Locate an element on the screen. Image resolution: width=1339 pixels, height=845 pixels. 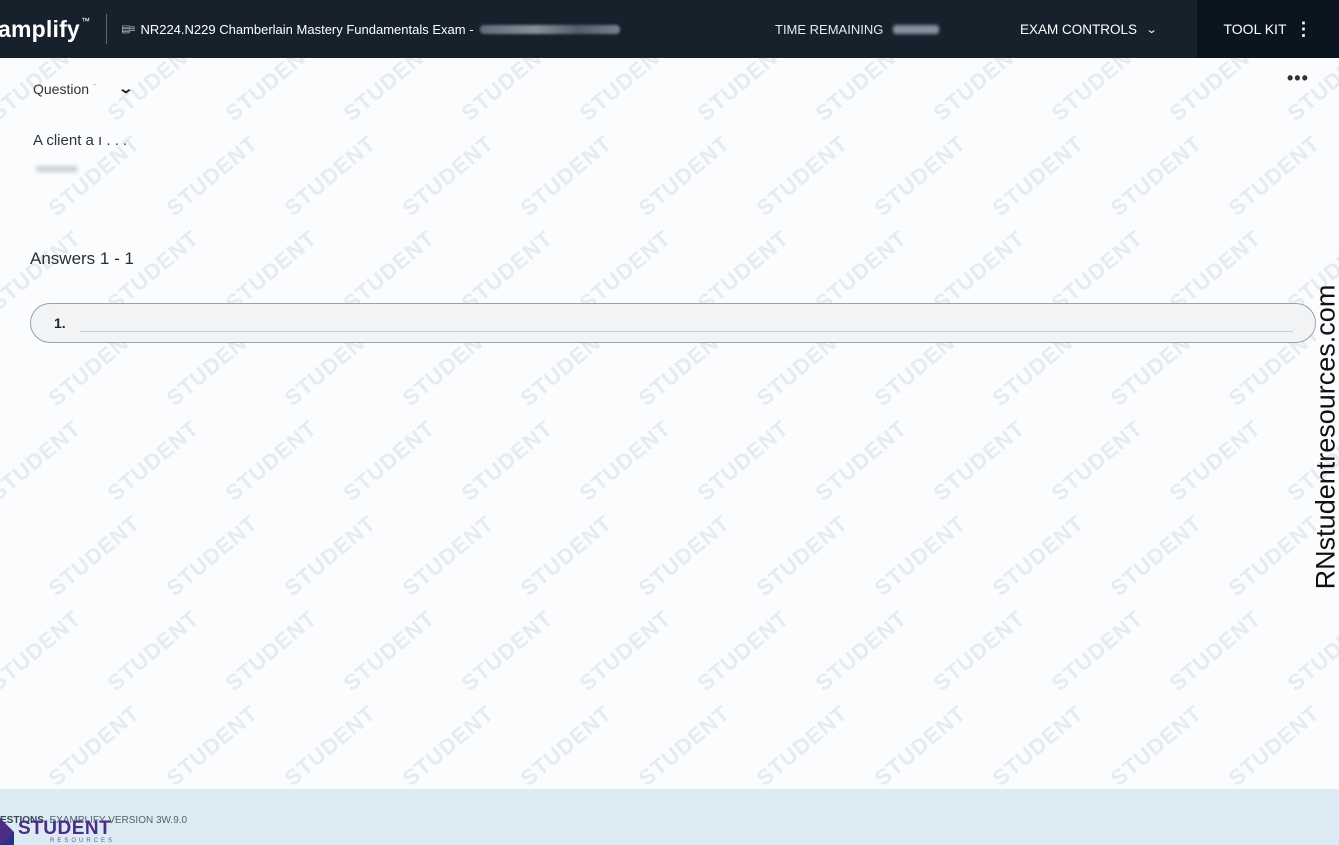
answers-heading: Answers 1 - 1 is located at coordinates (82, 258).